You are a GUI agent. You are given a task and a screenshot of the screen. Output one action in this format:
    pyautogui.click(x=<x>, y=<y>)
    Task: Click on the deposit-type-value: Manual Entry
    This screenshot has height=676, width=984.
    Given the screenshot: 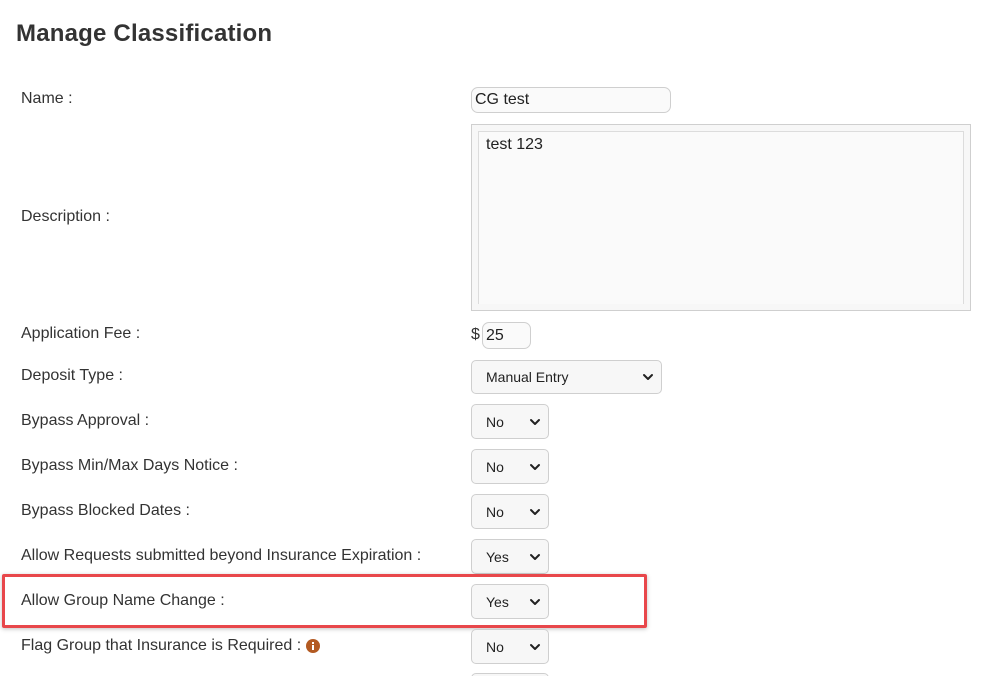 What is the action you would take?
    pyautogui.click(x=527, y=377)
    